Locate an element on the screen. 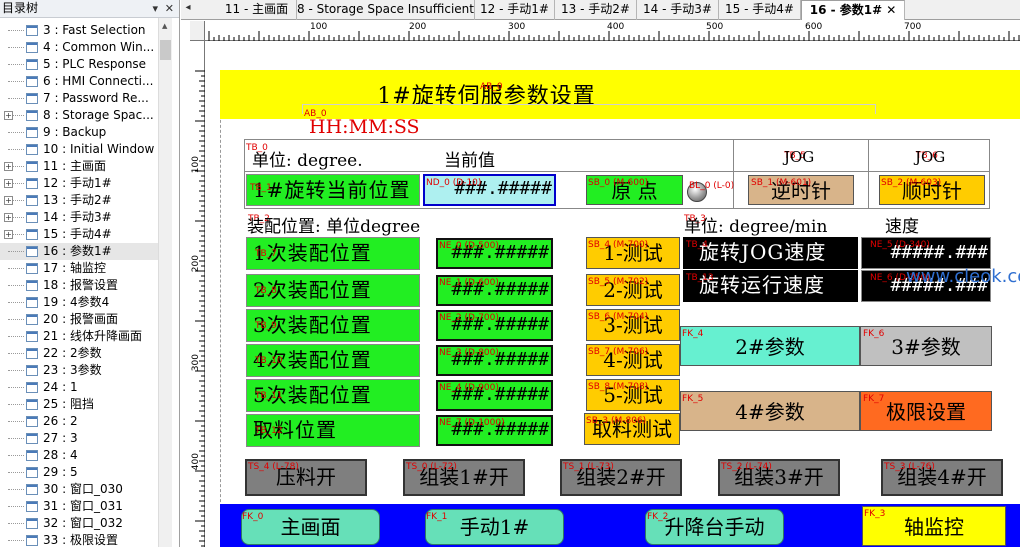  tab-scroll-left-icon: ◂ is located at coordinates (188, 7).